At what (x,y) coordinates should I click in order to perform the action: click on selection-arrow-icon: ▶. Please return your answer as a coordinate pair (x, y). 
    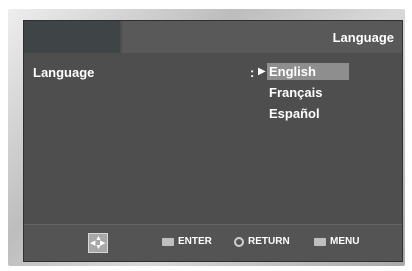
    Looking at the image, I should click on (262, 71).